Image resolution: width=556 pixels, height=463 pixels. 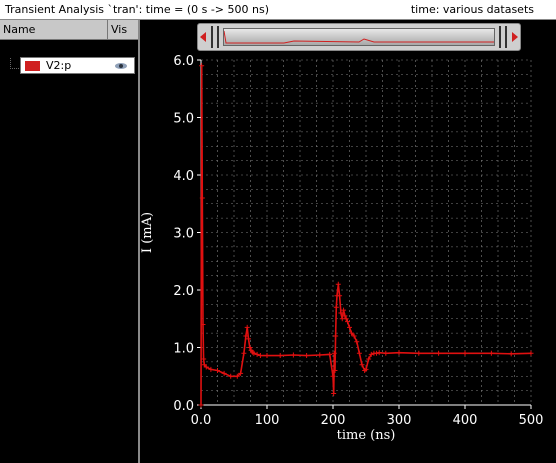 What do you see at coordinates (121, 66) in the screenshot?
I see `eye-icon` at bounding box center [121, 66].